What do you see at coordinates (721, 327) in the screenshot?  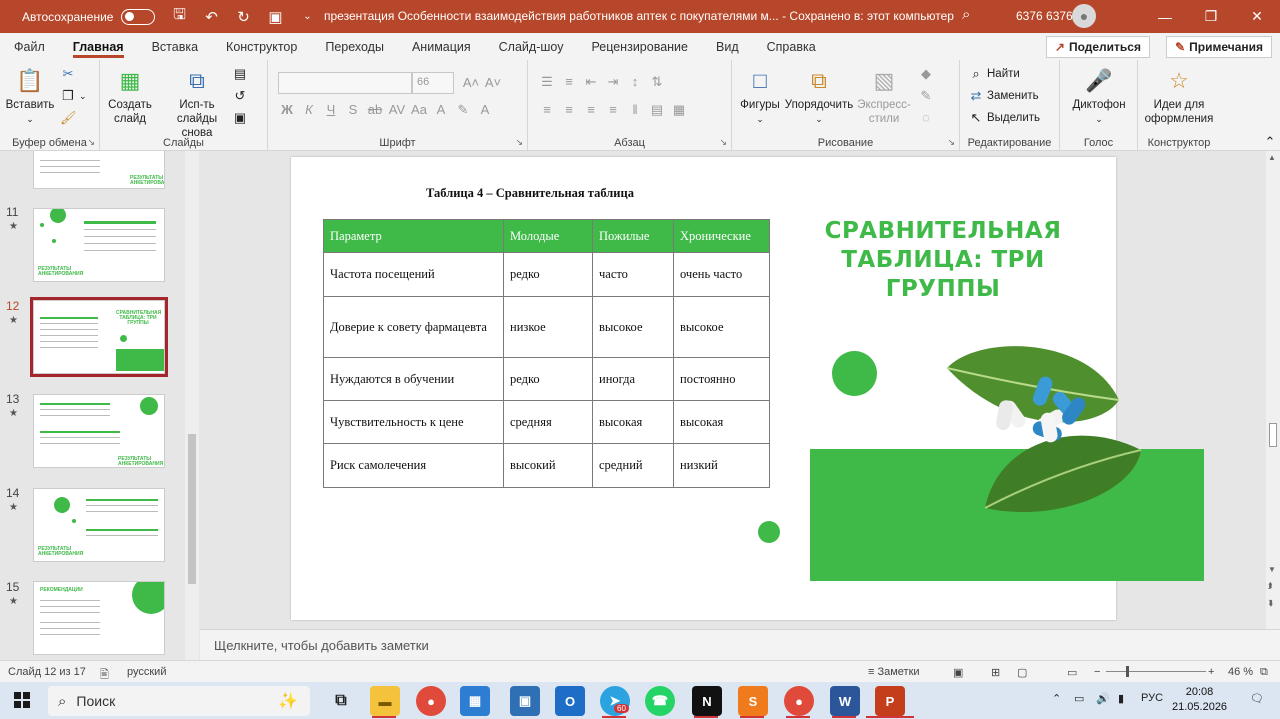 I see `table-cell: высокое` at bounding box center [721, 327].